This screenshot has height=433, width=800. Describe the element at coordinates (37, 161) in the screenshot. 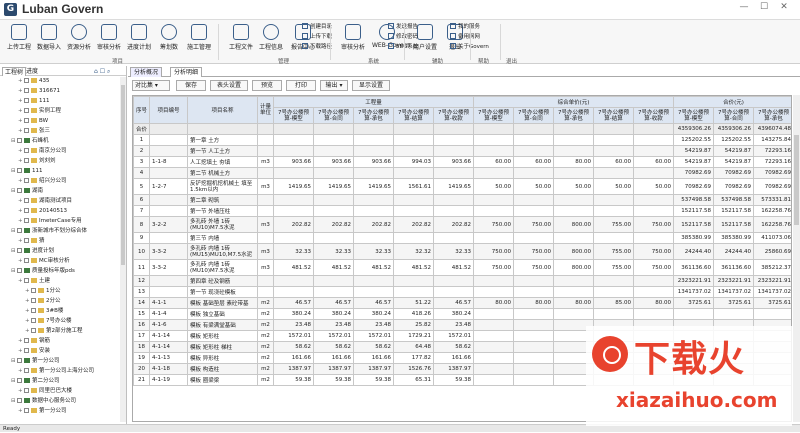

I see `tree-node: + 刘刘刘` at that location.